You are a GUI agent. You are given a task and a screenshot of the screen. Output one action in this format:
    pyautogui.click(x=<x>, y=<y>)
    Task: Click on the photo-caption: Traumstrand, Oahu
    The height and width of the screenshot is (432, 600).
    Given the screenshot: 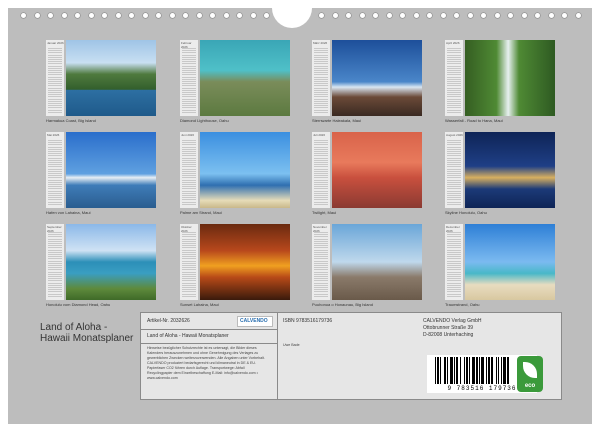 What is the action you would take?
    pyautogui.click(x=462, y=304)
    